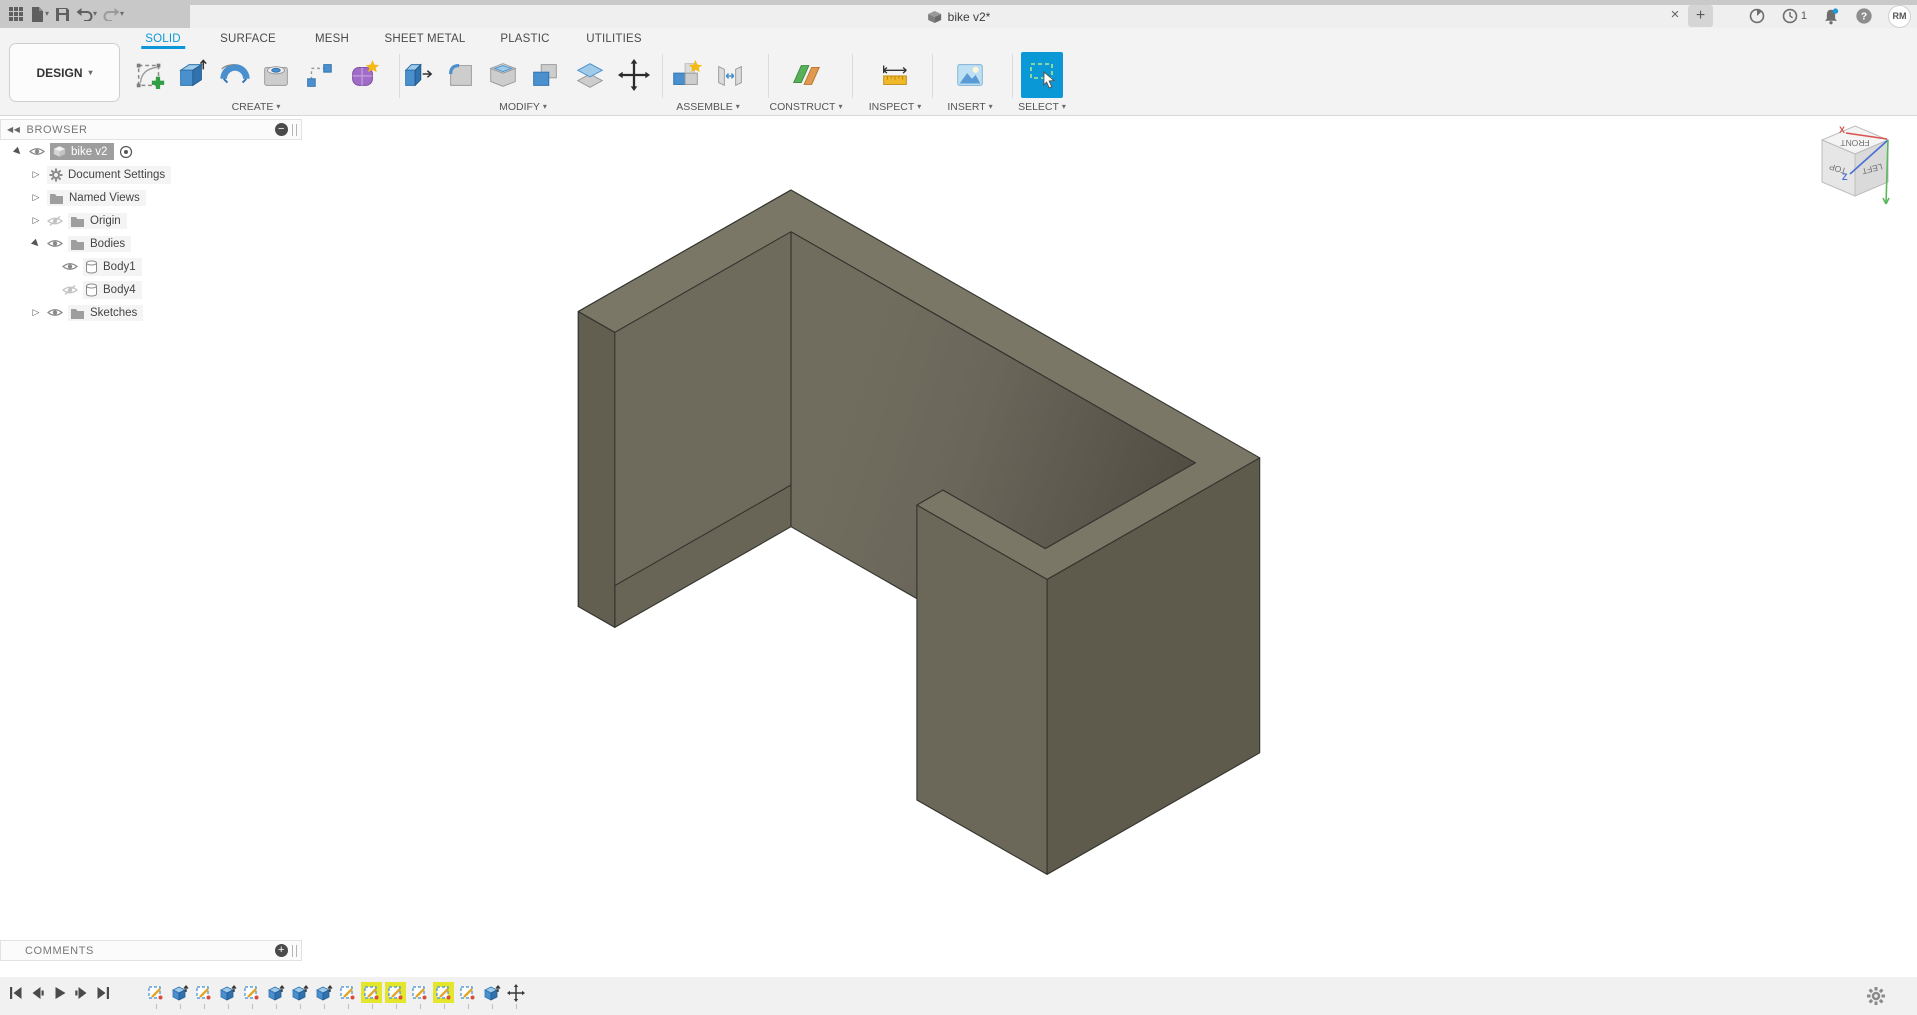 The image size is (1917, 1015). Describe the element at coordinates (1876, 996) in the screenshot. I see `settings-gear-icon` at that location.